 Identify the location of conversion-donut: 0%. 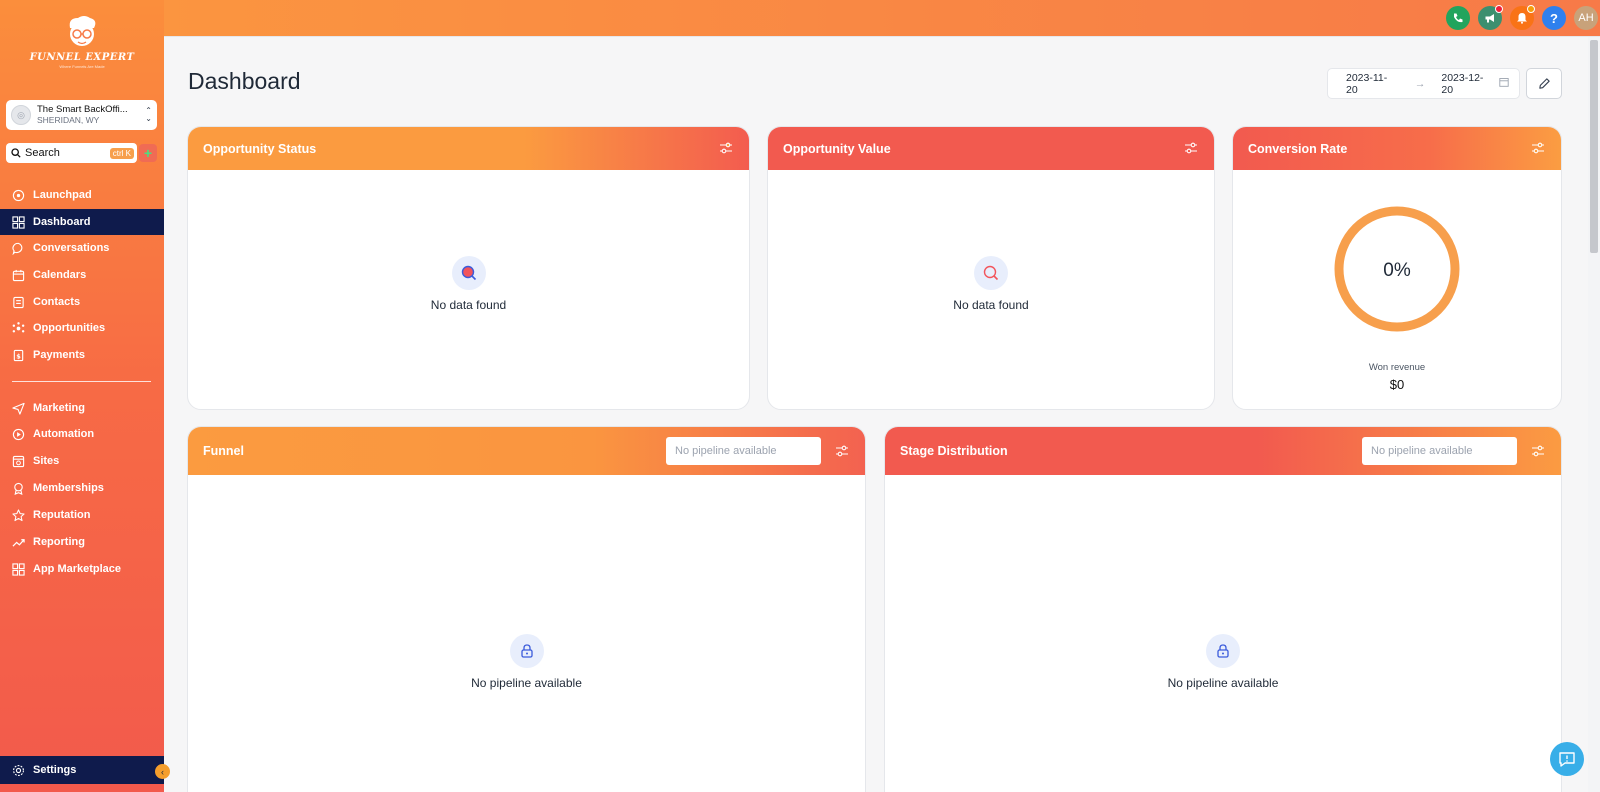
(1397, 271).